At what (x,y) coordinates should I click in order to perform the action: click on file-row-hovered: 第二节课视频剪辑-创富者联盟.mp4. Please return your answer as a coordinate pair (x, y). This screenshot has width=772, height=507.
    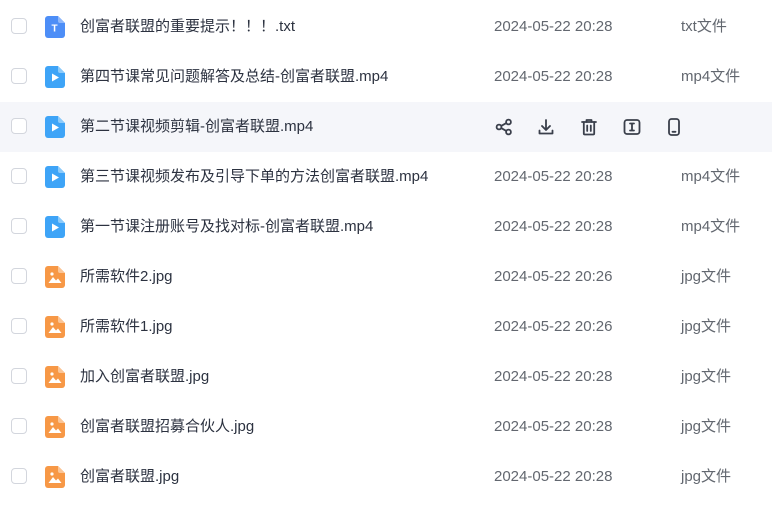
    Looking at the image, I should click on (386, 127).